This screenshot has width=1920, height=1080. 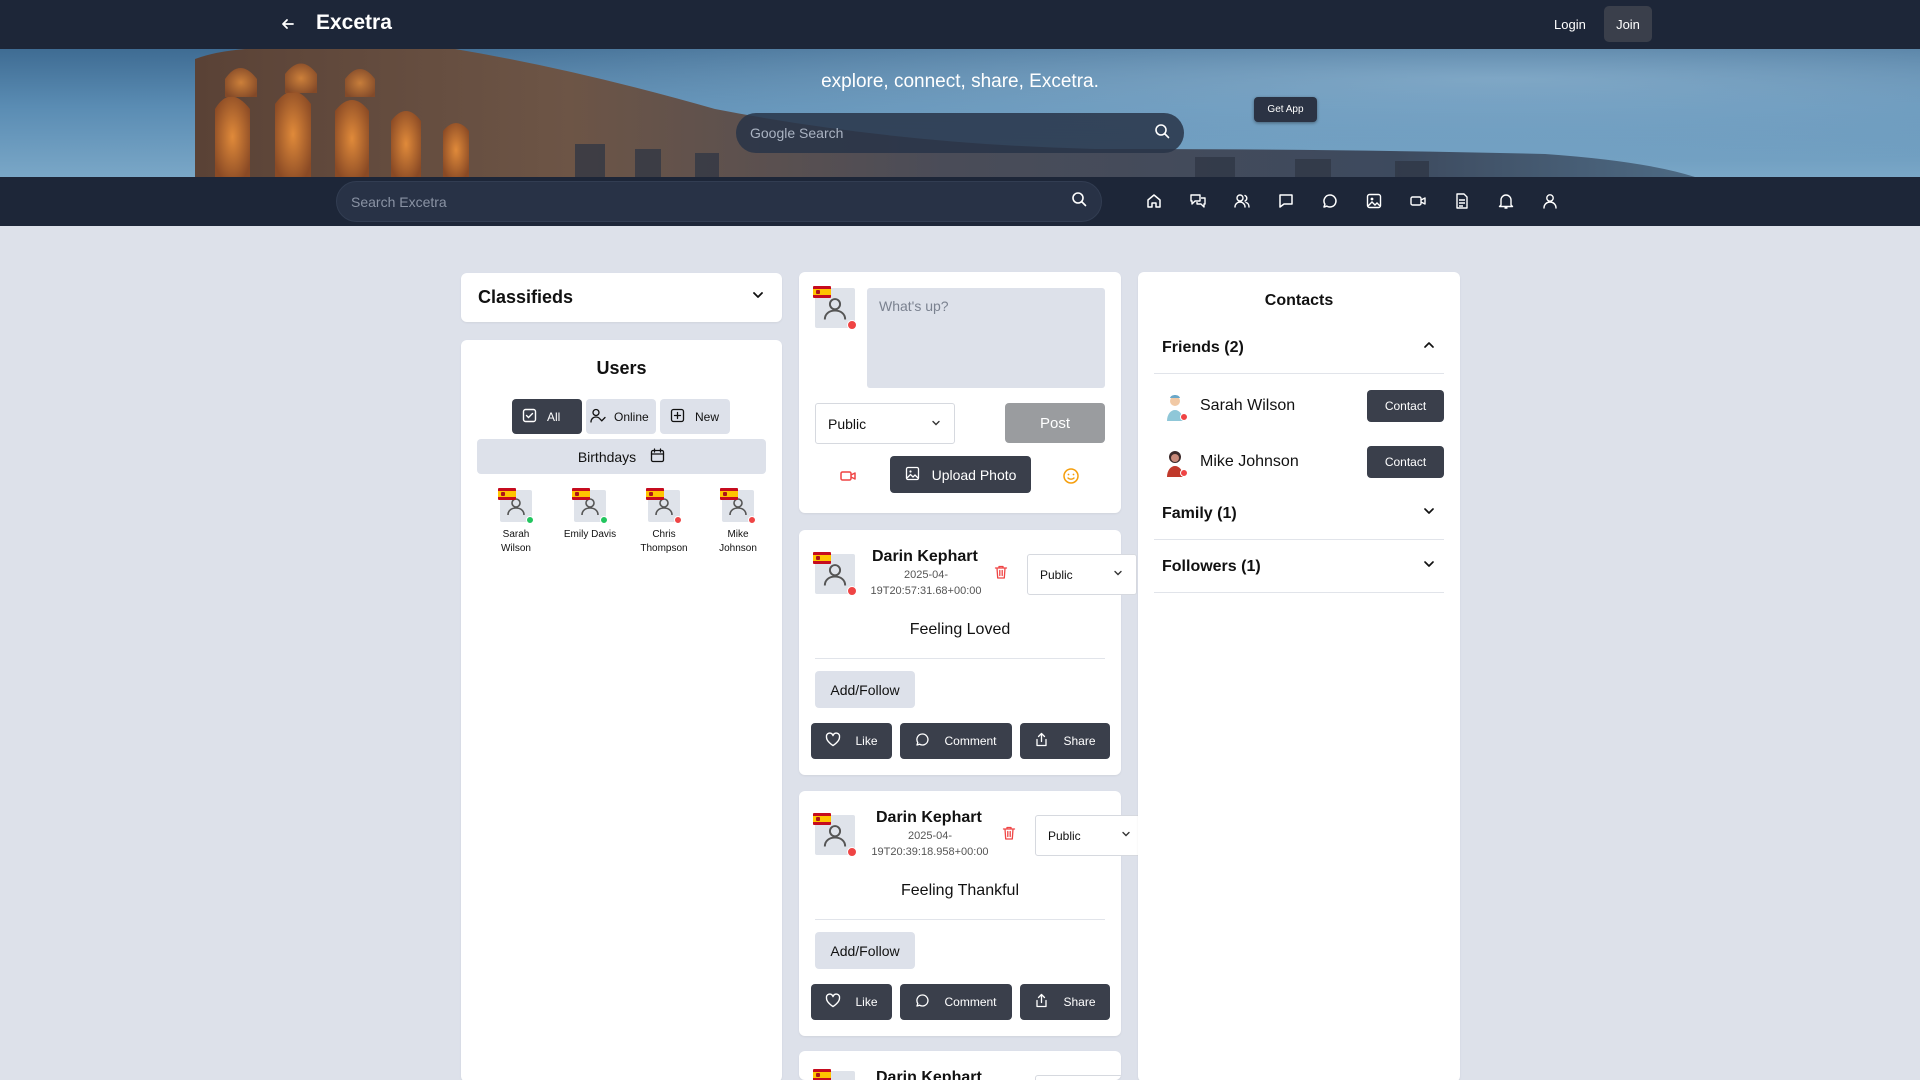 What do you see at coordinates (952, 133) in the screenshot?
I see `google-search-input` at bounding box center [952, 133].